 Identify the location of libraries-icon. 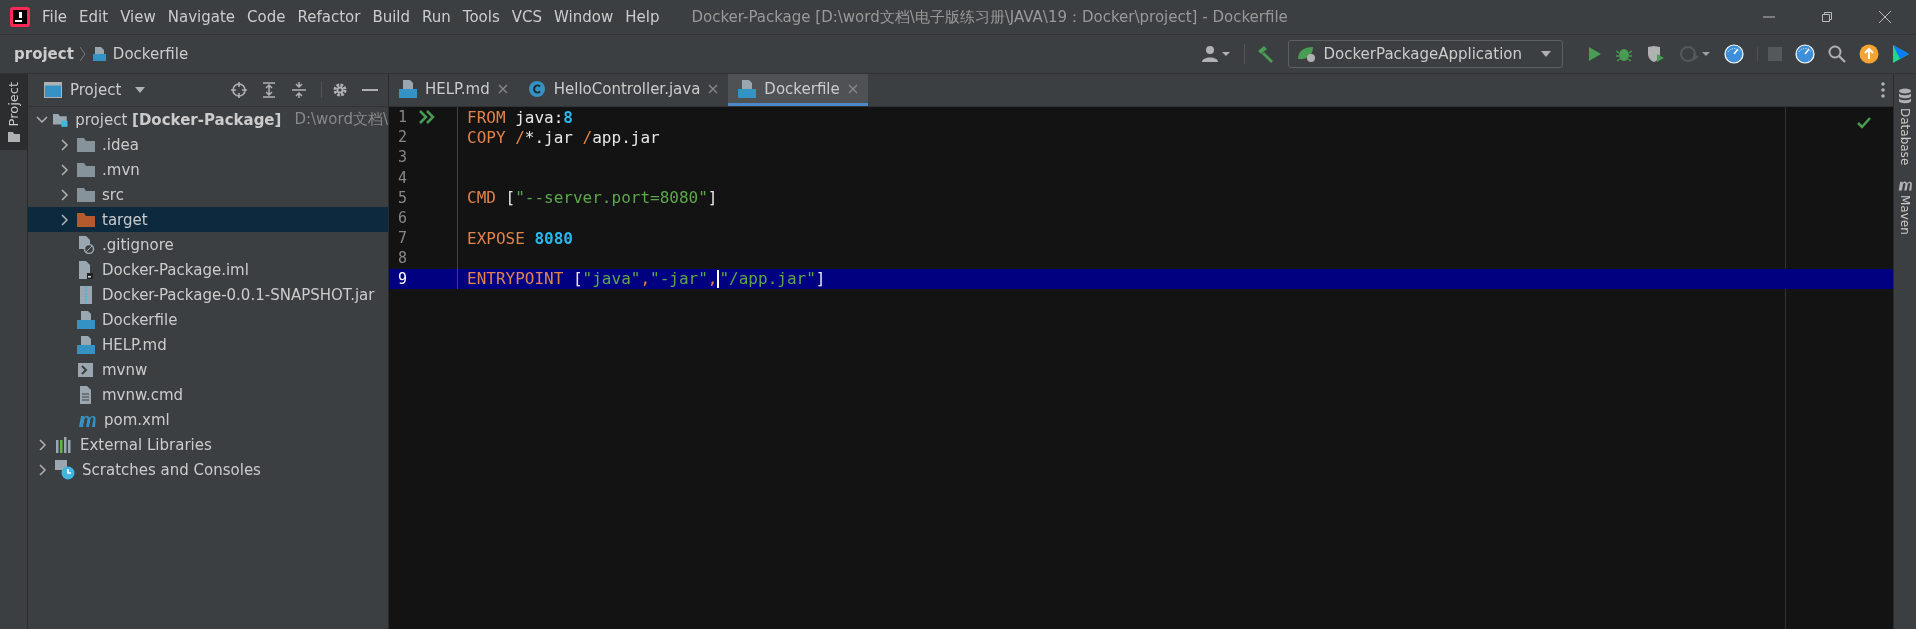
(64, 444).